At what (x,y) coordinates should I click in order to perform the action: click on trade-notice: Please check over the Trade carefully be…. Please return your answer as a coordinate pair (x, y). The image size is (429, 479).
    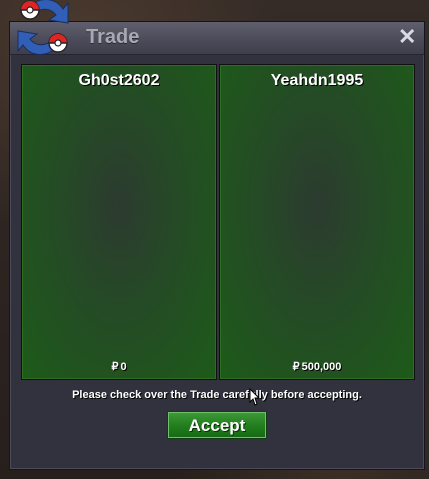
    Looking at the image, I should click on (217, 395).